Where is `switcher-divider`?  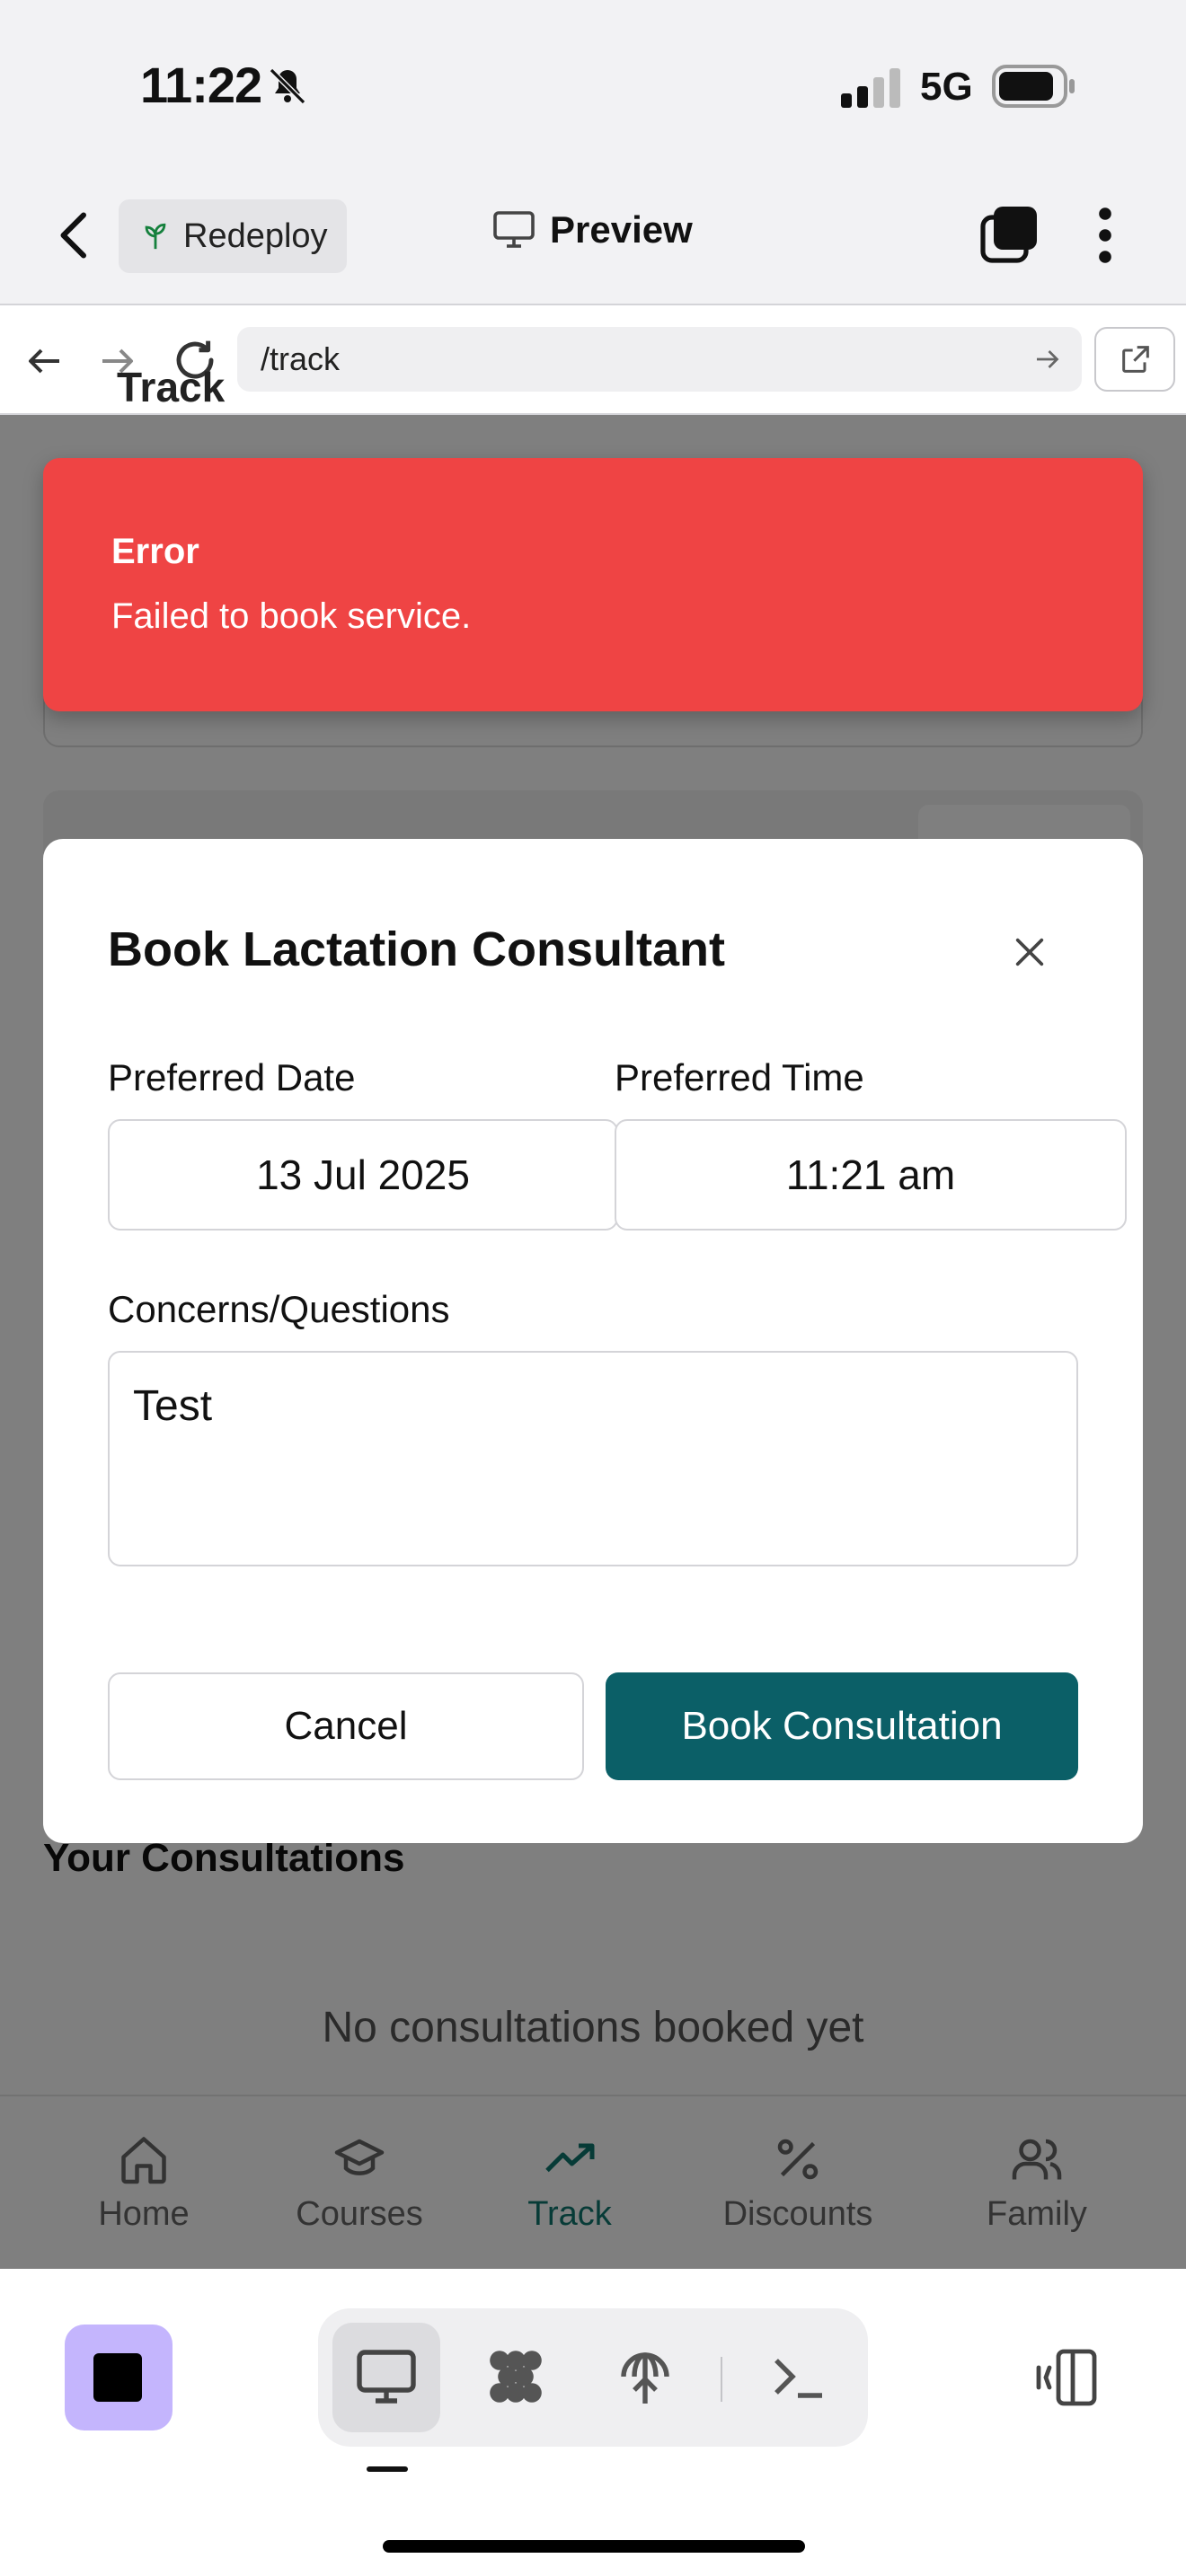 switcher-divider is located at coordinates (721, 2379).